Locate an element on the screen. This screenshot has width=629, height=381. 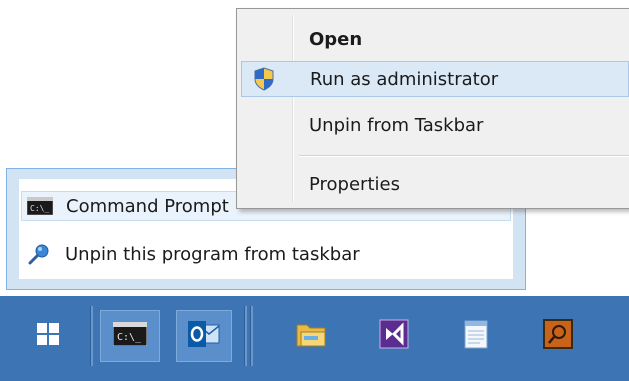
taskbar-button-outlook is located at coordinates (204, 336).